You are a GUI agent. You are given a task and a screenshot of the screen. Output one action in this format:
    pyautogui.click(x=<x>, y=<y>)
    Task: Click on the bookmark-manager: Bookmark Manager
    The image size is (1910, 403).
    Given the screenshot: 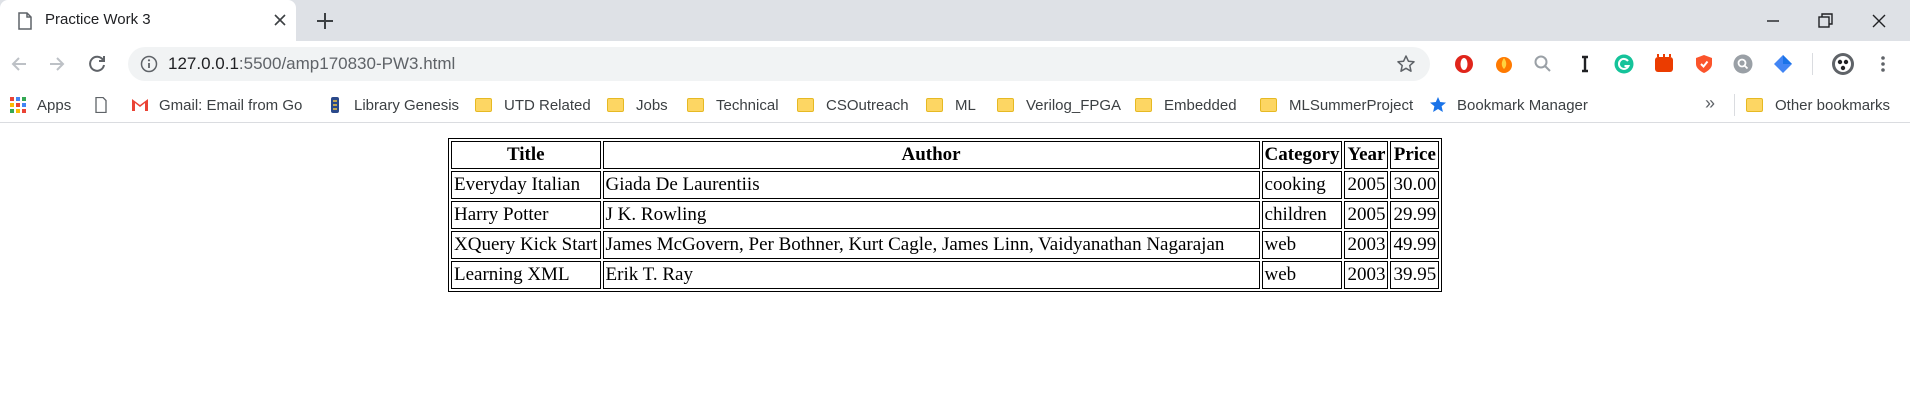 What is the action you would take?
    pyautogui.click(x=1508, y=105)
    